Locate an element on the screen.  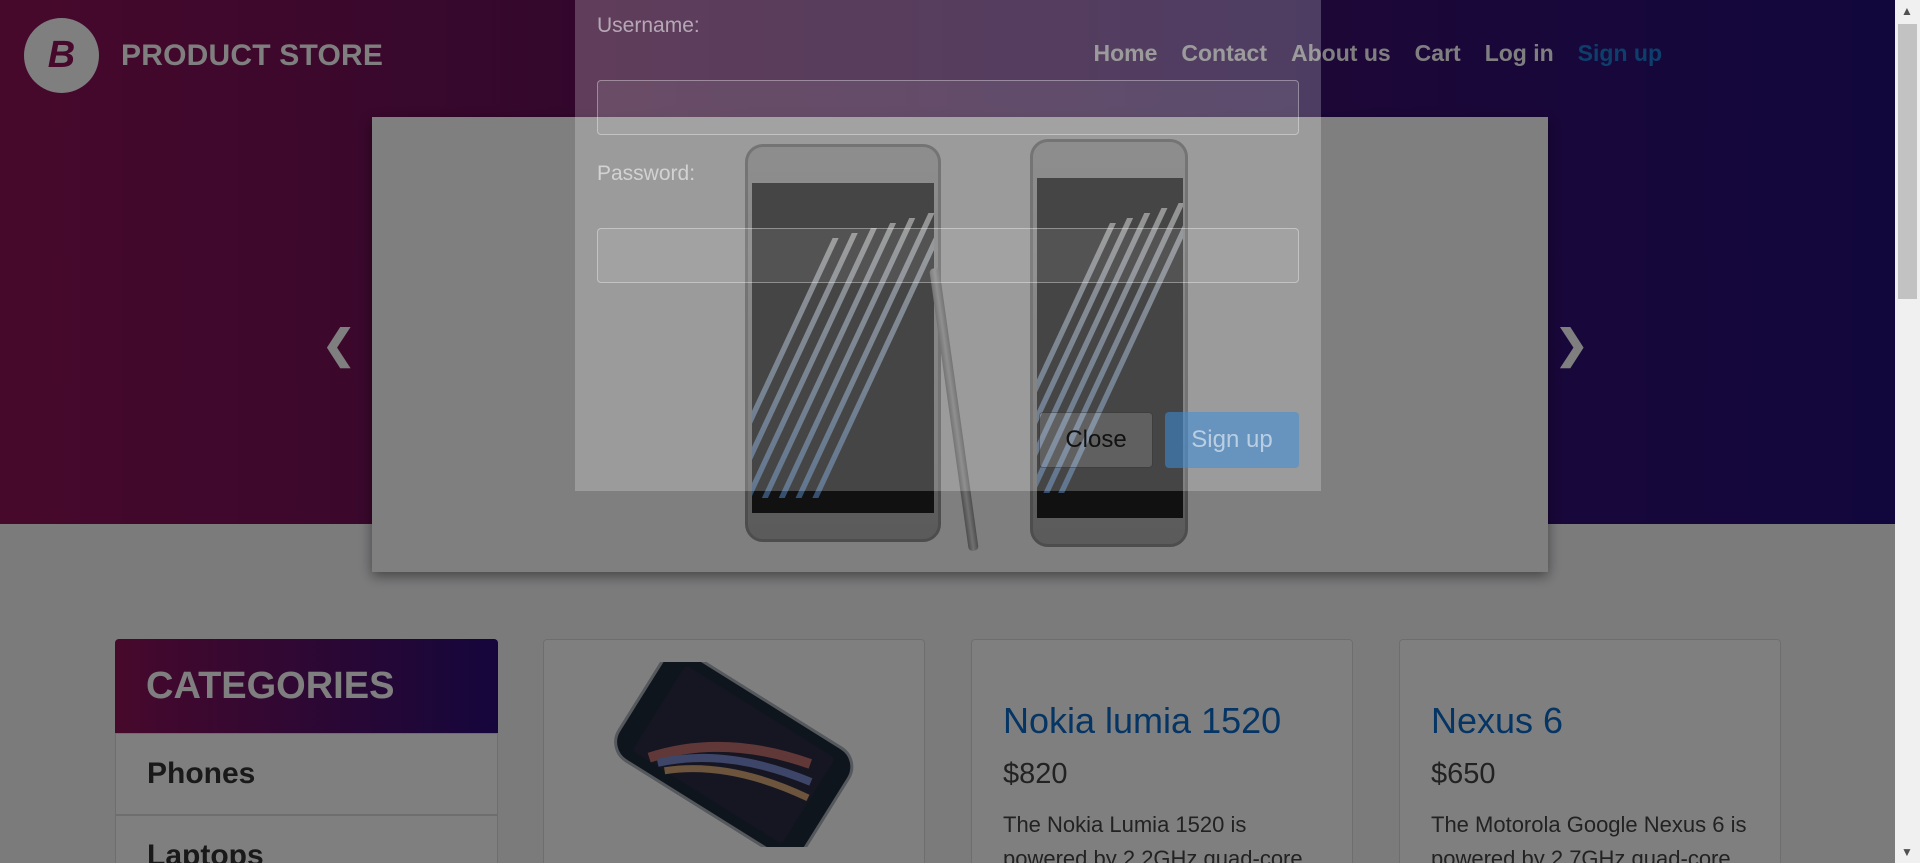
password-input is located at coordinates (948, 255).